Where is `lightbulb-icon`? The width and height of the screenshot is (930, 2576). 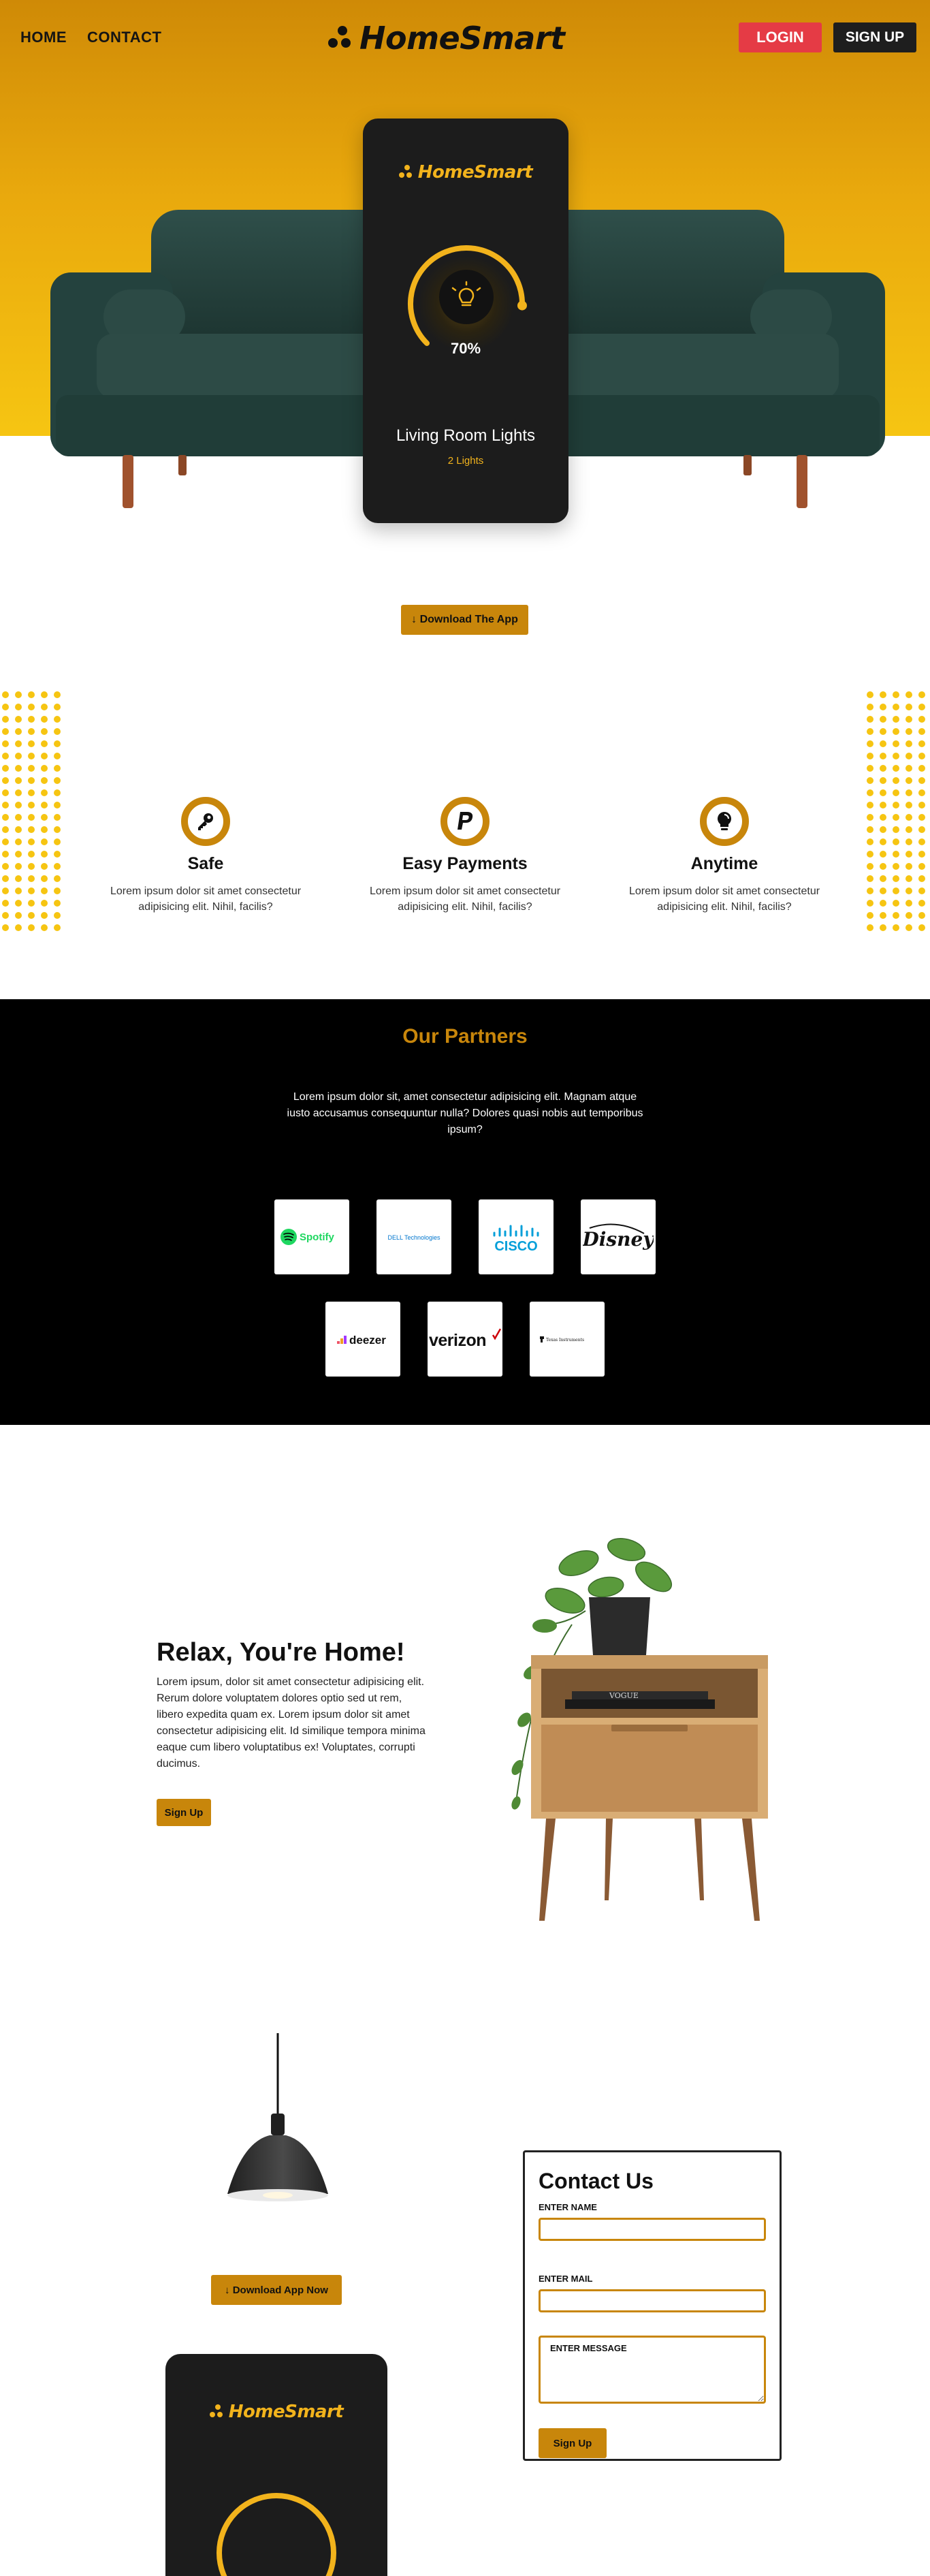
lightbulb-icon is located at coordinates (724, 821).